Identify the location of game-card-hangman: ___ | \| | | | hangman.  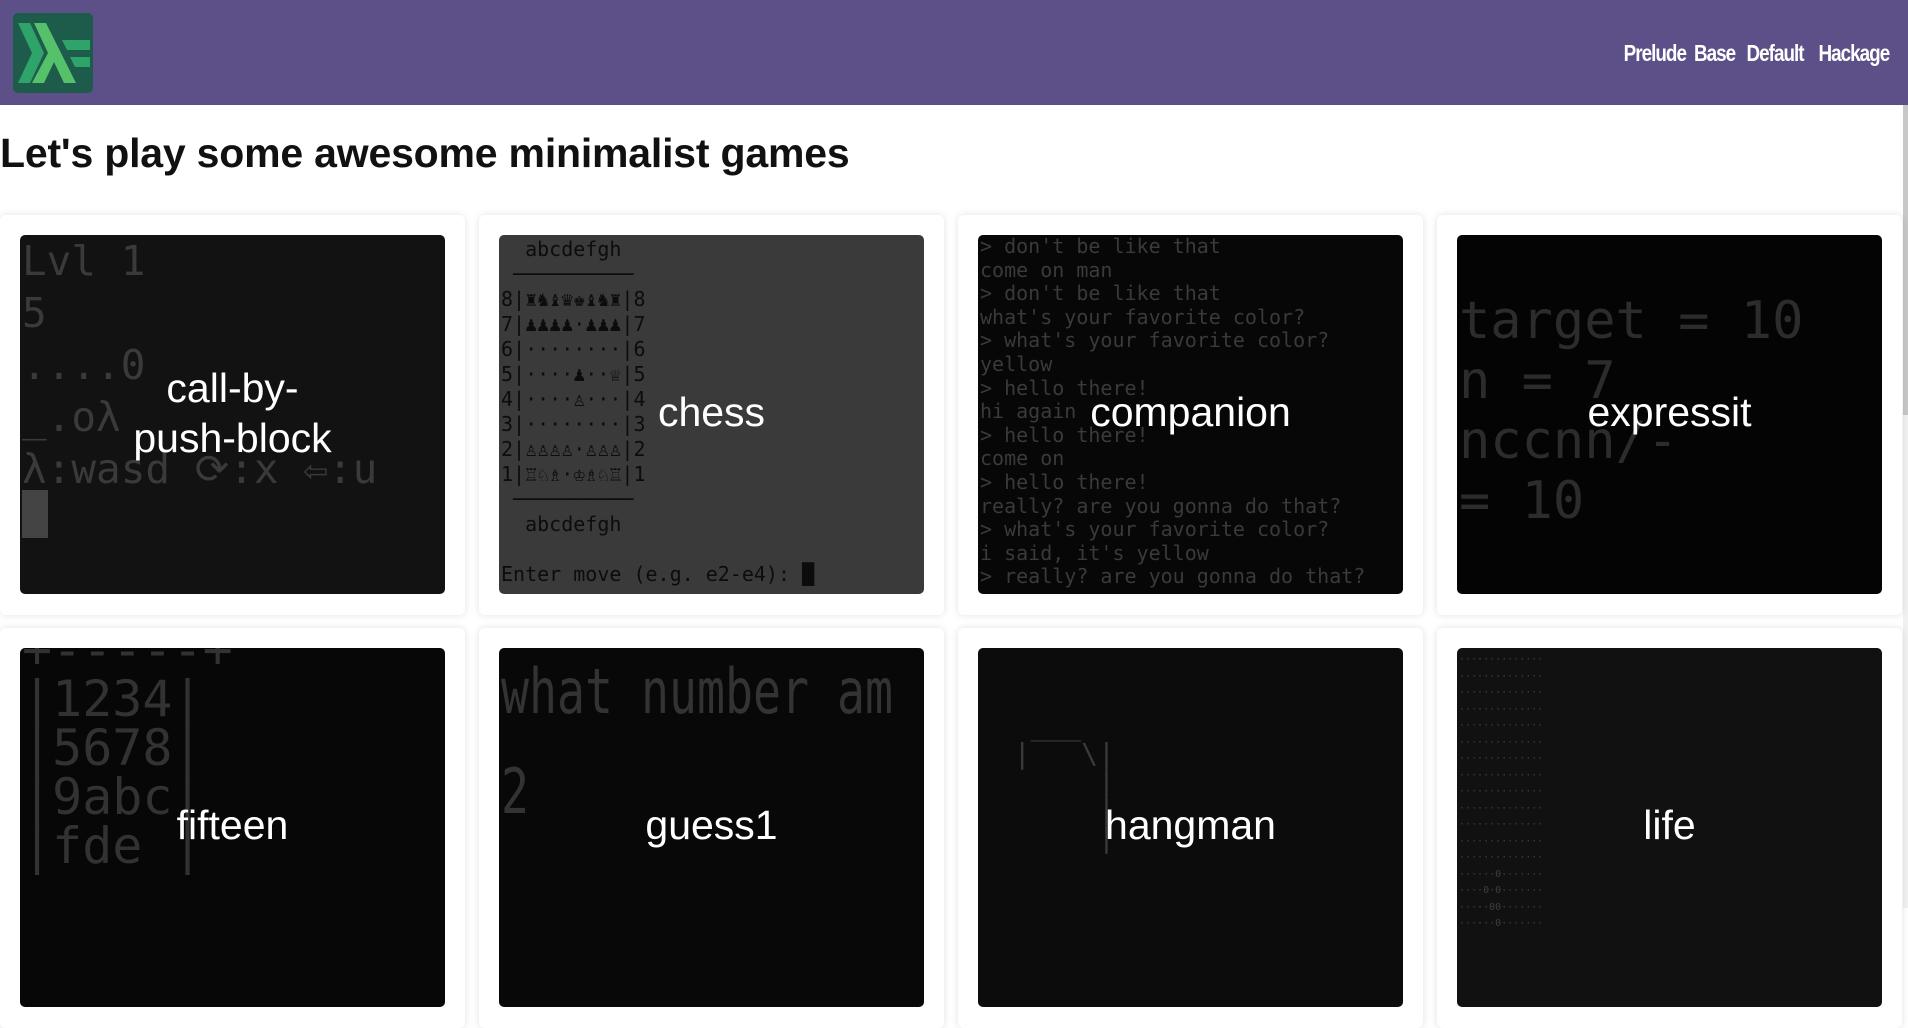
(1190, 828).